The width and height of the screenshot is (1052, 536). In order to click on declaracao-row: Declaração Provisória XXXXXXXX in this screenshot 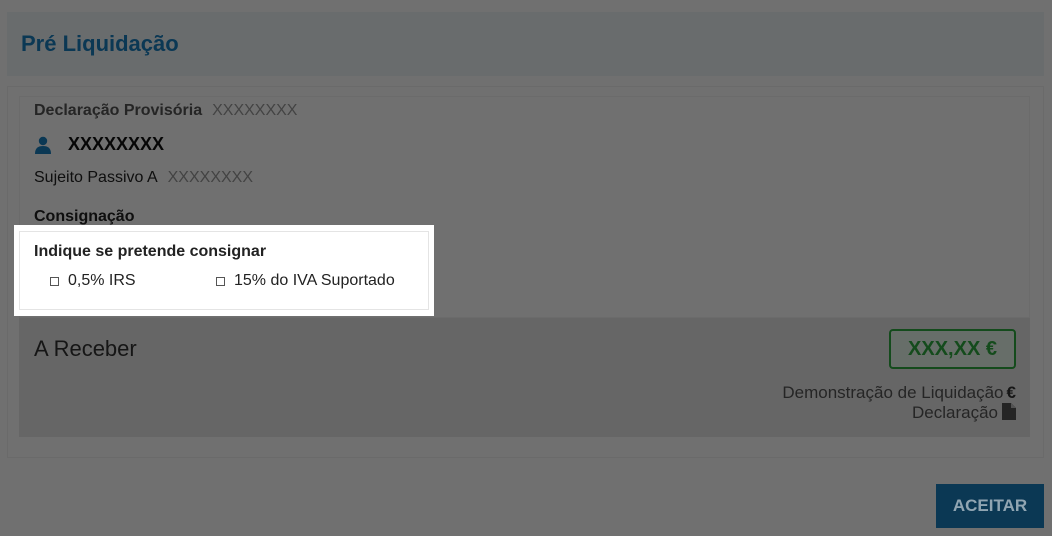, I will do `click(165, 111)`.